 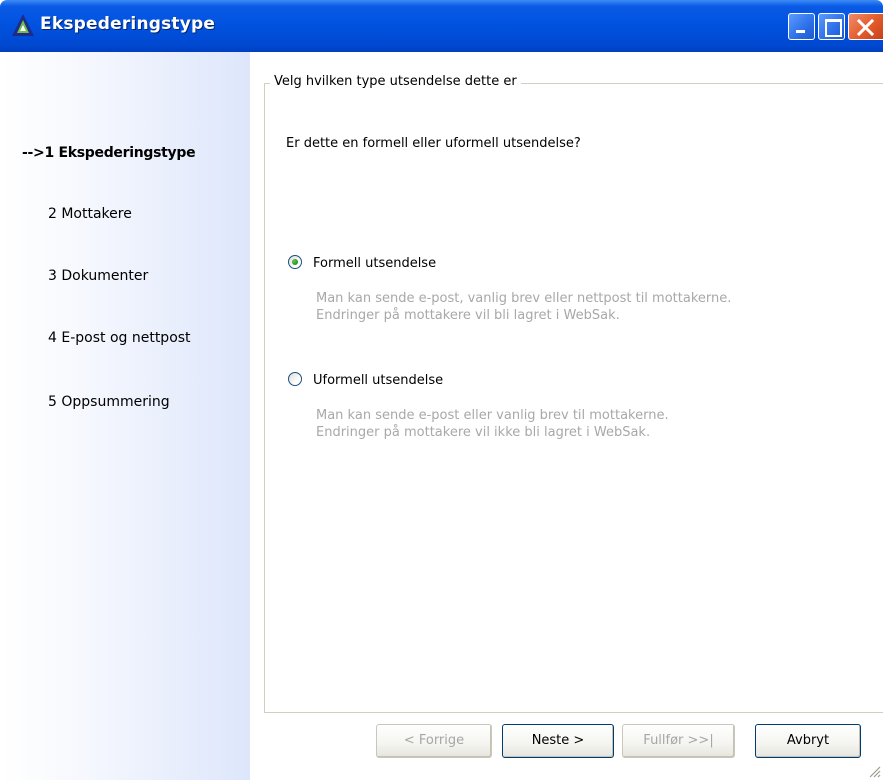 I want to click on maximize-button, so click(x=831, y=26).